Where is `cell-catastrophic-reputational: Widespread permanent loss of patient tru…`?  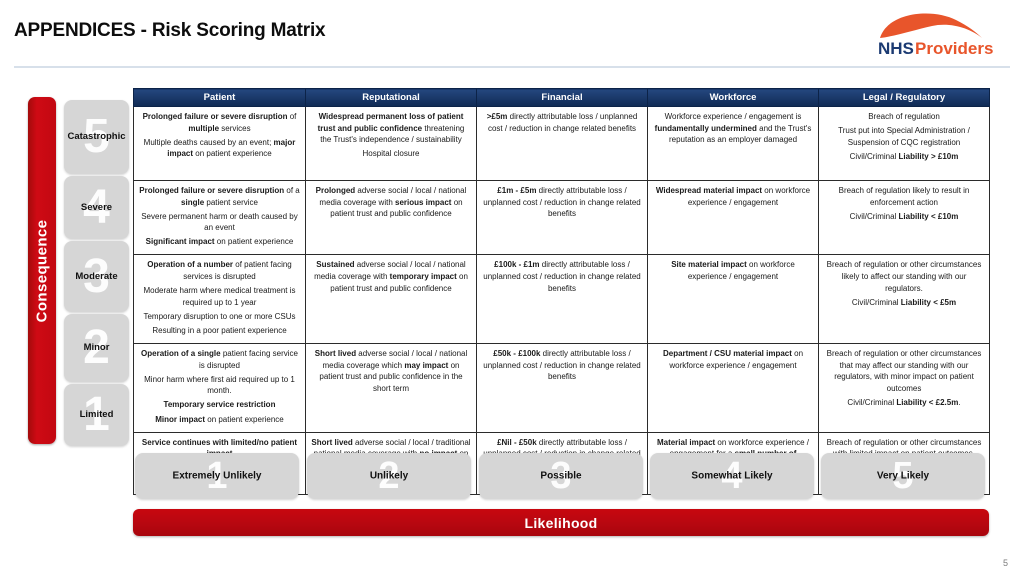
cell-catastrophic-reputational: Widespread permanent loss of patient tru… is located at coordinates (391, 143).